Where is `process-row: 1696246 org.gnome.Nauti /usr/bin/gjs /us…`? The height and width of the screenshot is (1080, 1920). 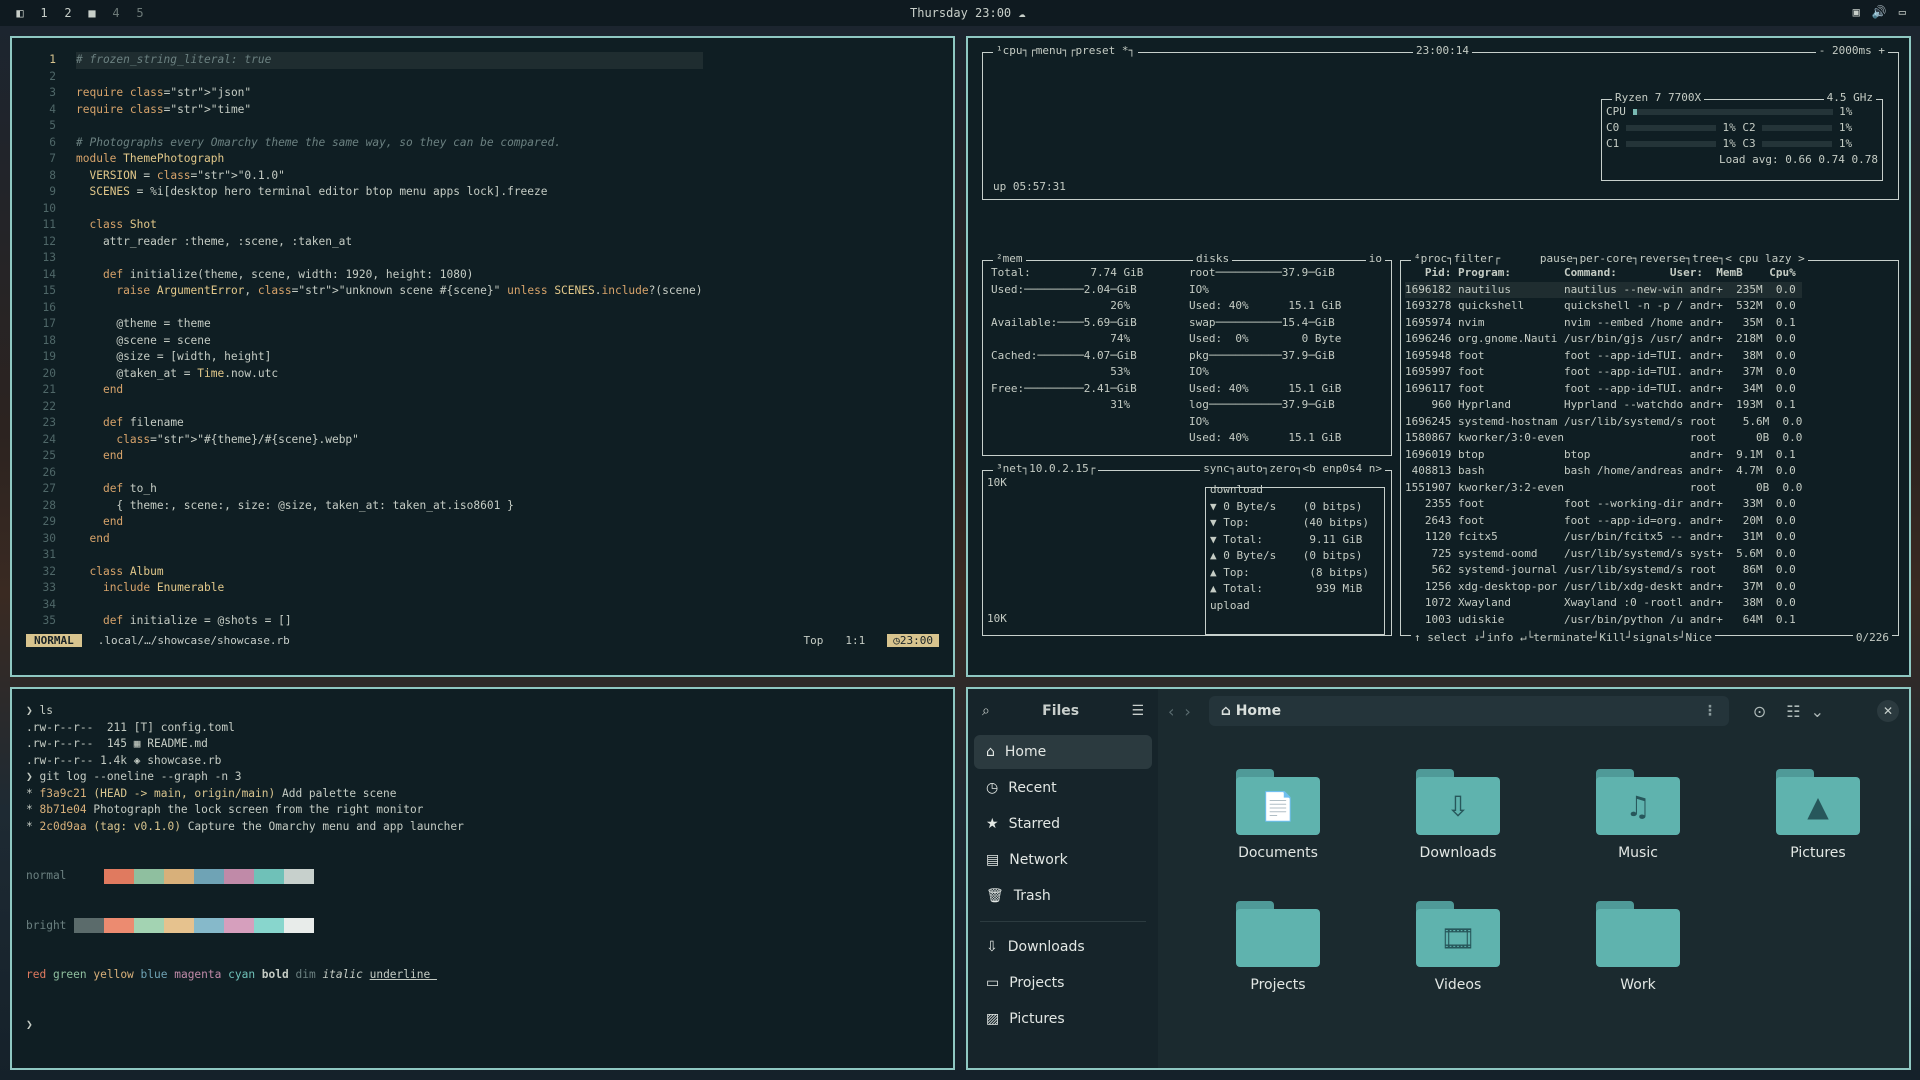
process-row: 1696246 org.gnome.Nauti /usr/bin/gjs /us… is located at coordinates (1603, 339).